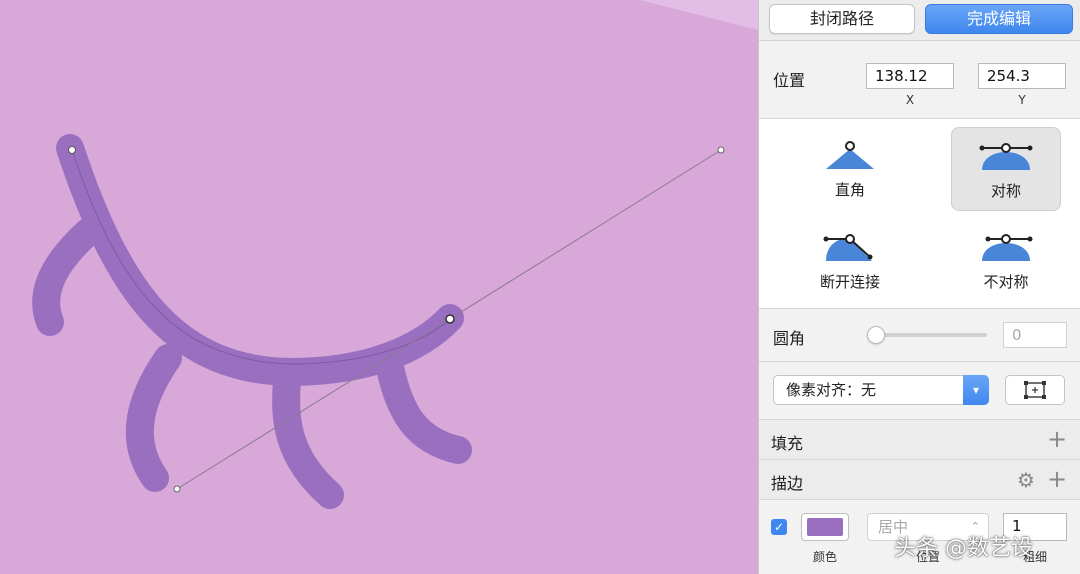 The width and height of the screenshot is (1080, 574). What do you see at coordinates (1057, 439) in the screenshot?
I see `add-fill-plus-icon: +` at bounding box center [1057, 439].